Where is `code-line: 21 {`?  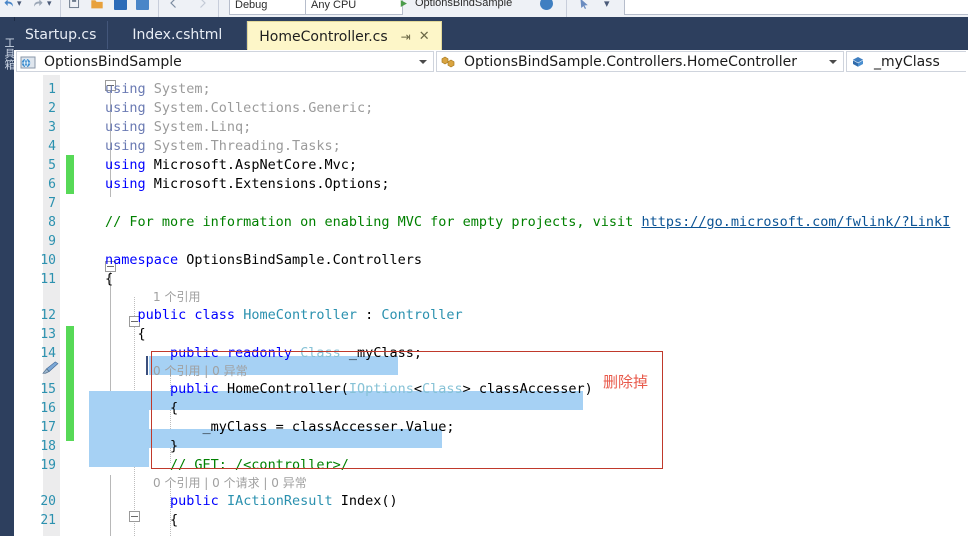 code-line: 21 { is located at coordinates (491, 520).